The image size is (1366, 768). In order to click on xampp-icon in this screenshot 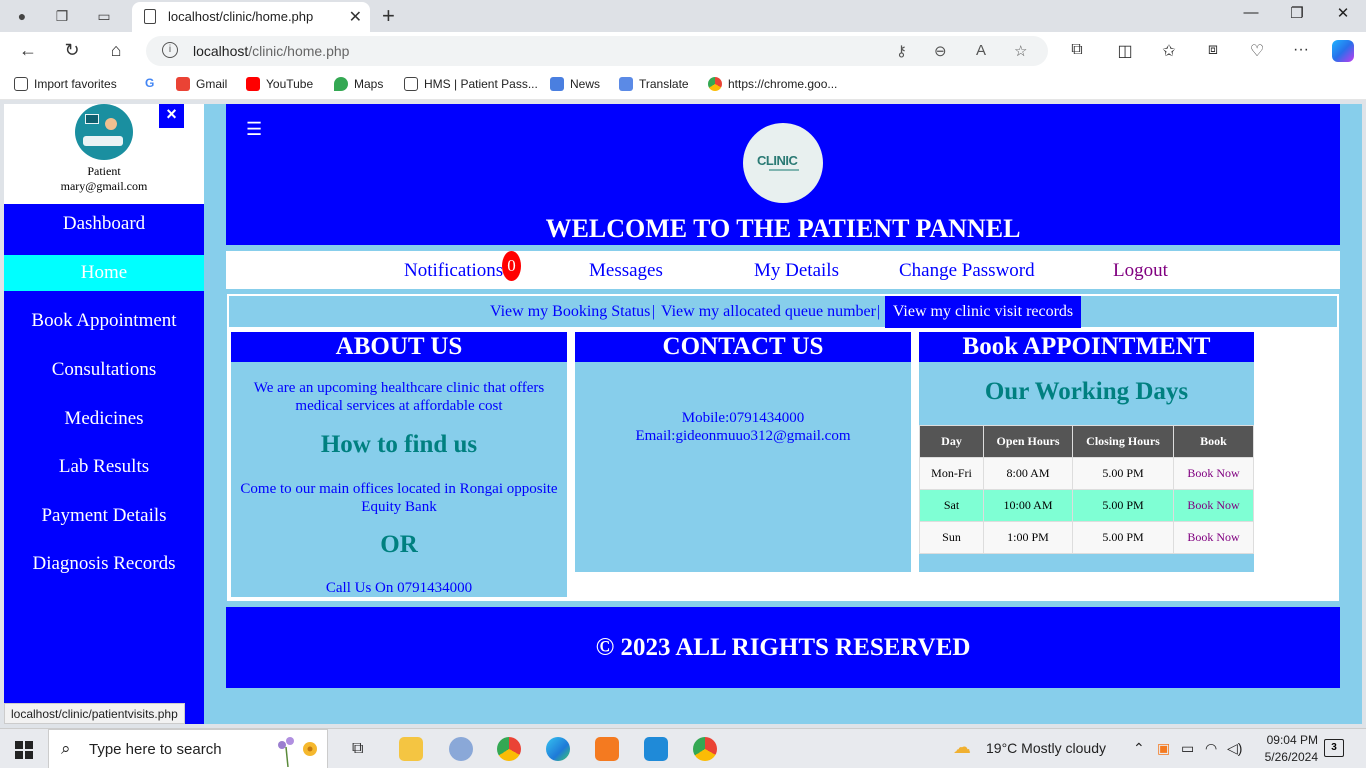, I will do `click(607, 749)`.